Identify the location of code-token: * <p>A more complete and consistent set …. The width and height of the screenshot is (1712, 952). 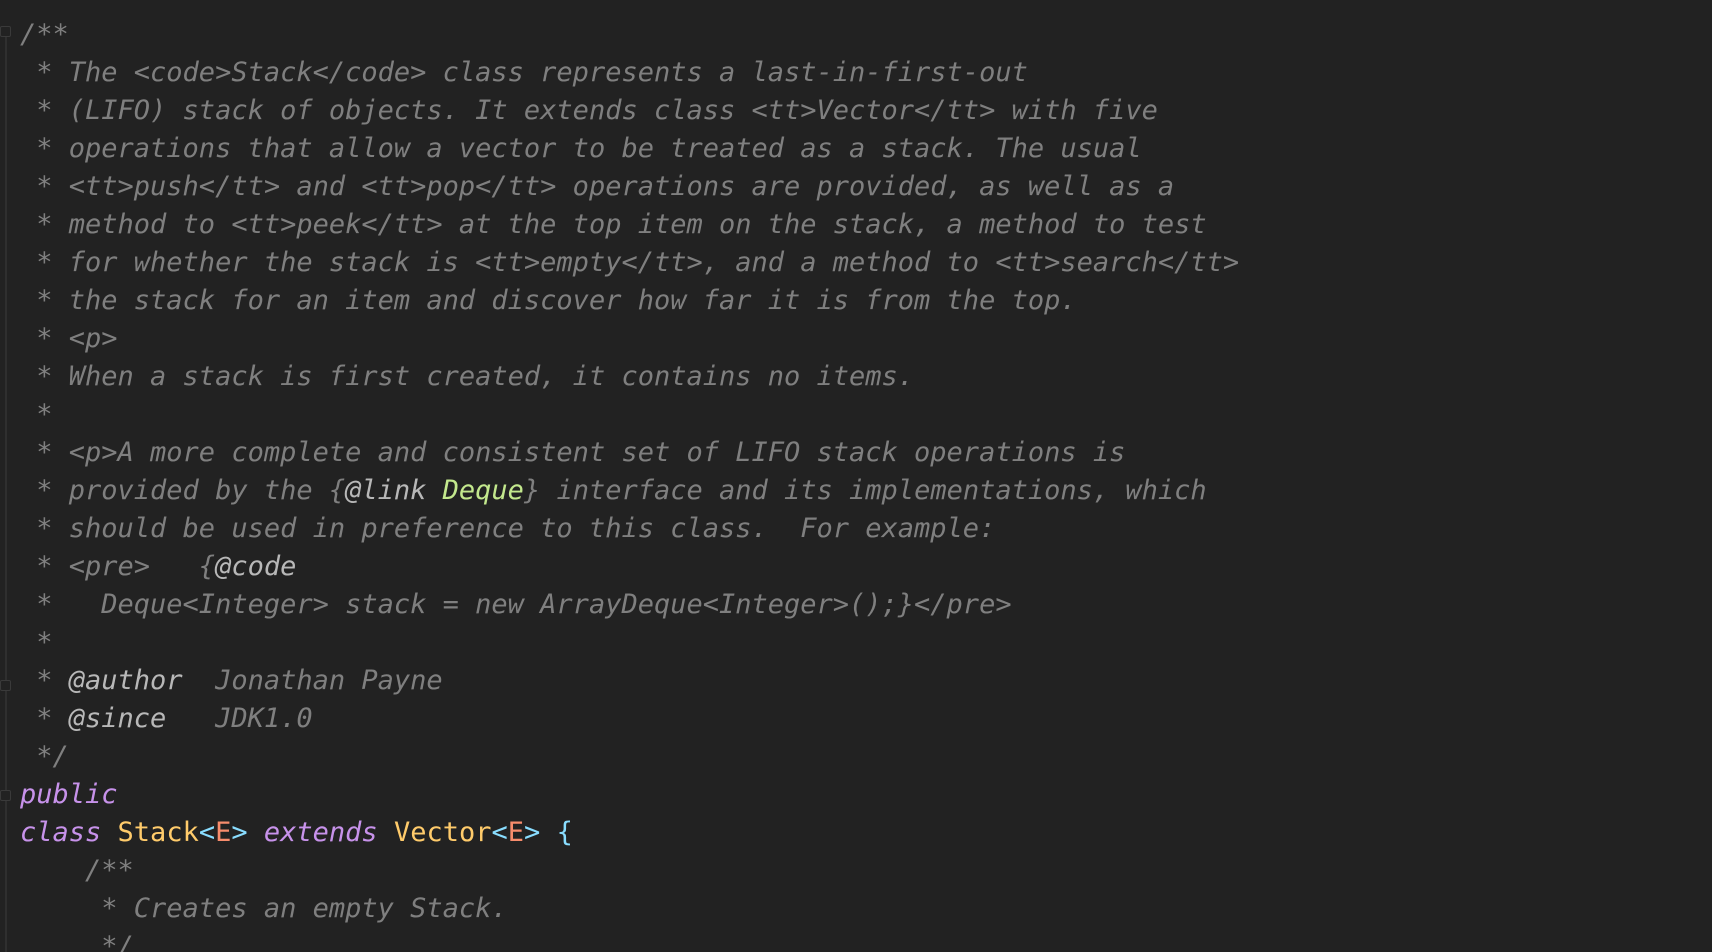
(573, 452).